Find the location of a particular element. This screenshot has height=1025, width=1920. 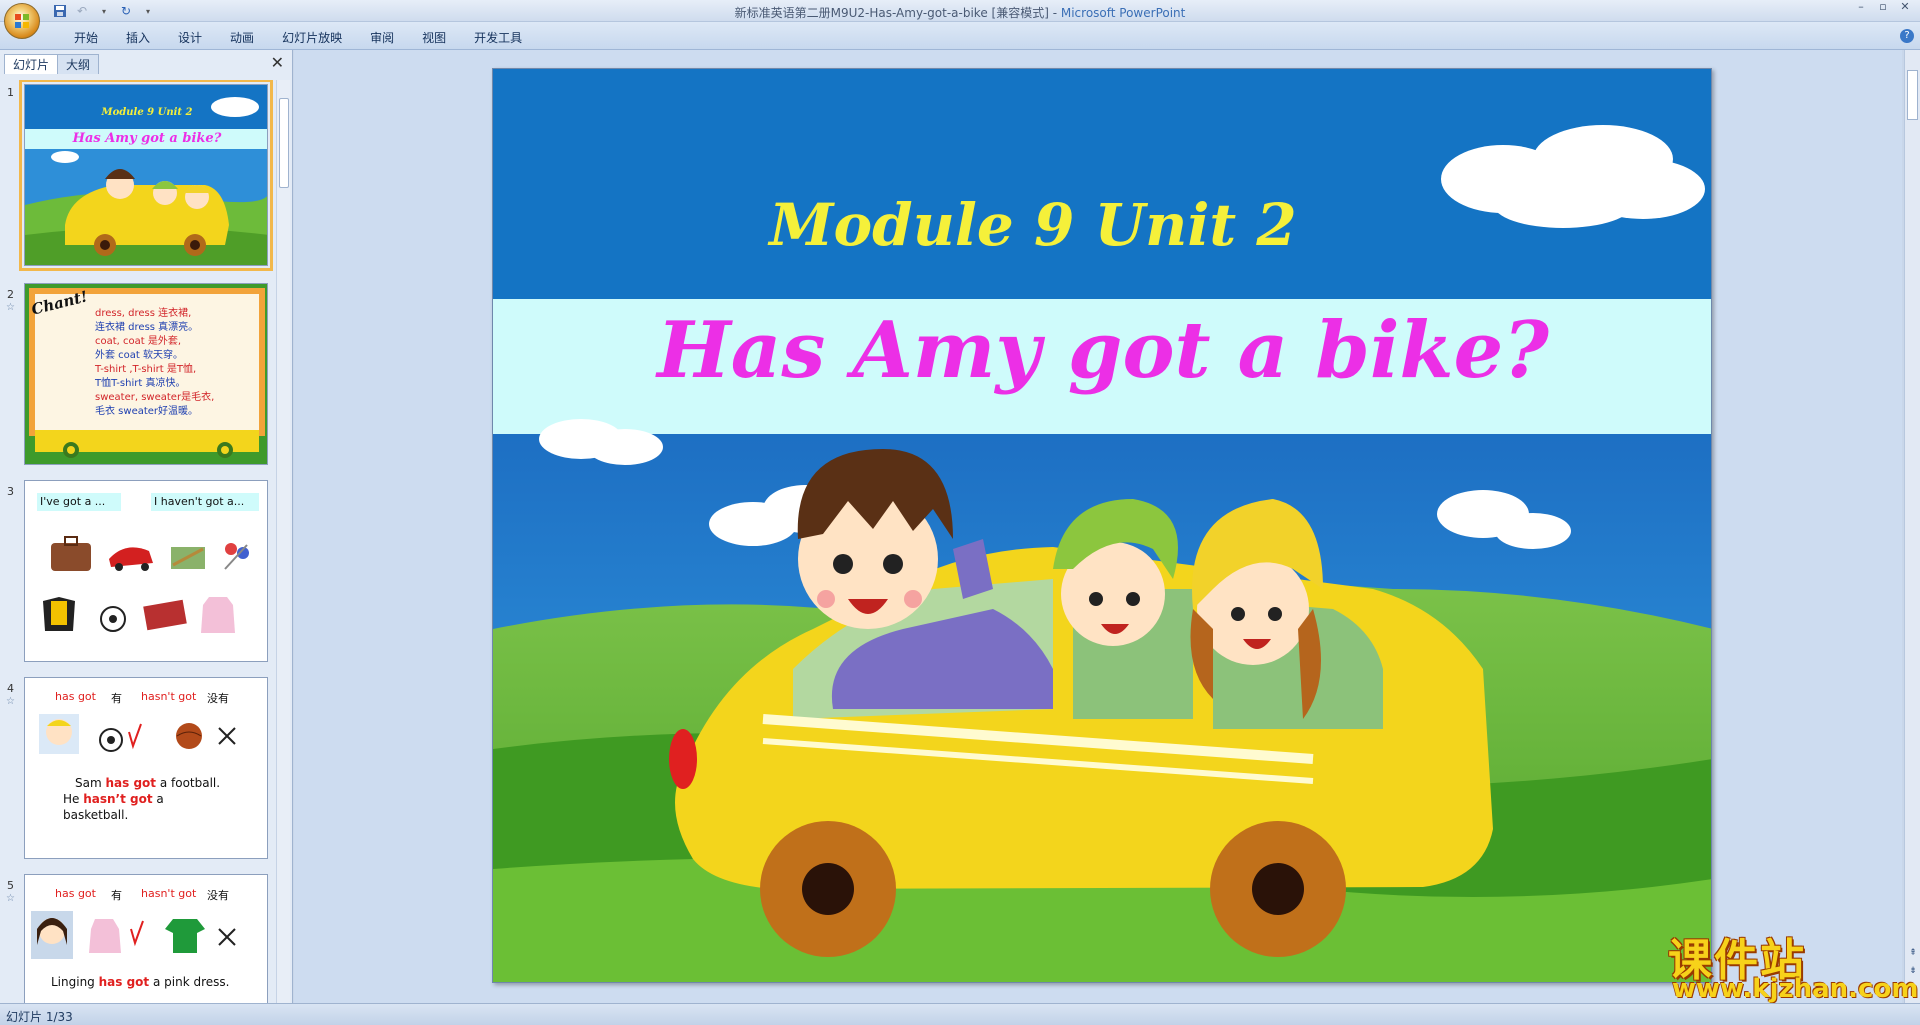

ribbon-tab-bar: 开始 插入 设计 动画 幻灯片放映 审阅 视图 开发工具 ? is located at coordinates (960, 36).